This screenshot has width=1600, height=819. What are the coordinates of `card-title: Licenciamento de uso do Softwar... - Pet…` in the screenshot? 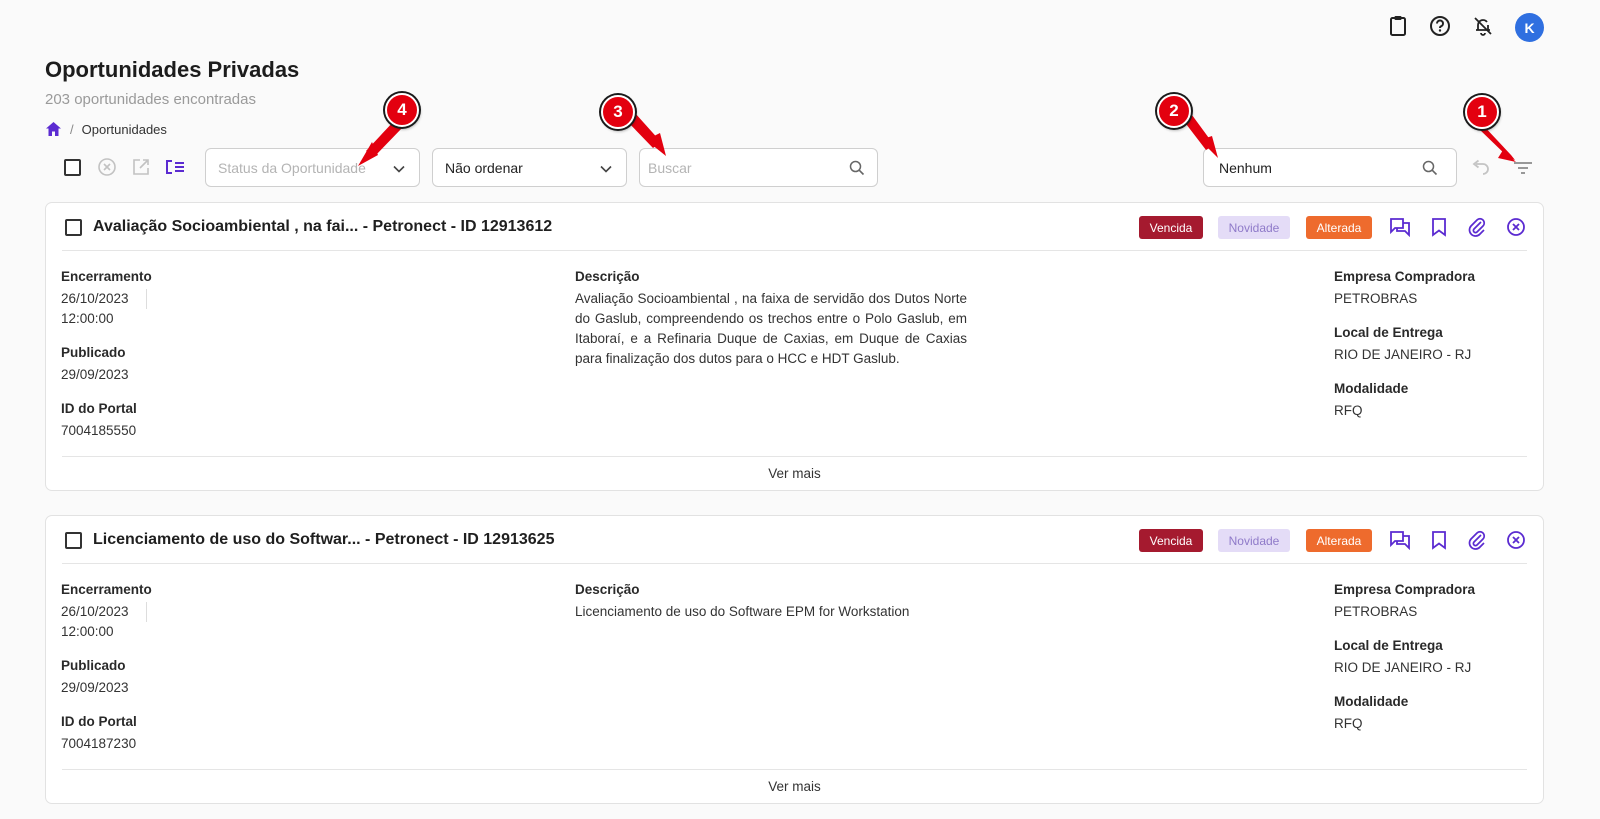 It's located at (323, 540).